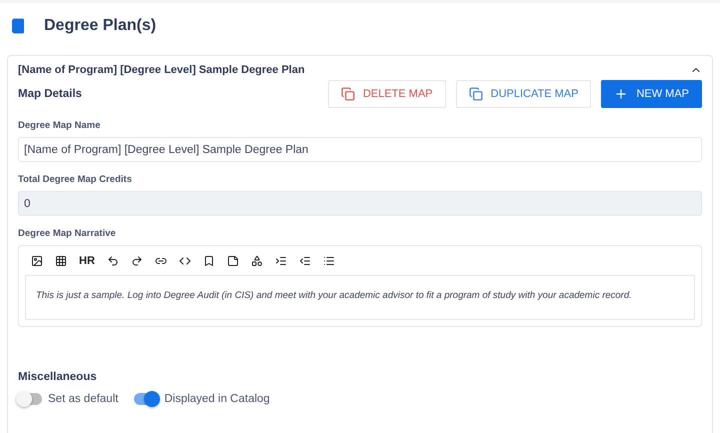 Image resolution: width=720 pixels, height=433 pixels. Describe the element at coordinates (57, 377) in the screenshot. I see `section-title: Miscellaneous` at that location.